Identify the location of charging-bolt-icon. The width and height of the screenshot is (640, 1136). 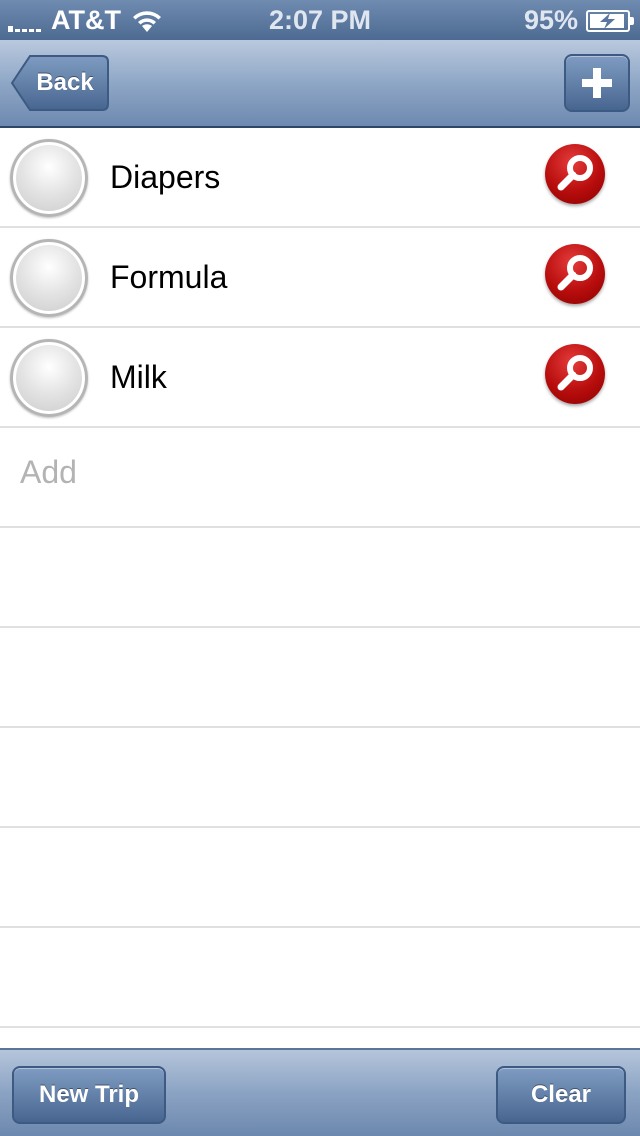
(607, 20).